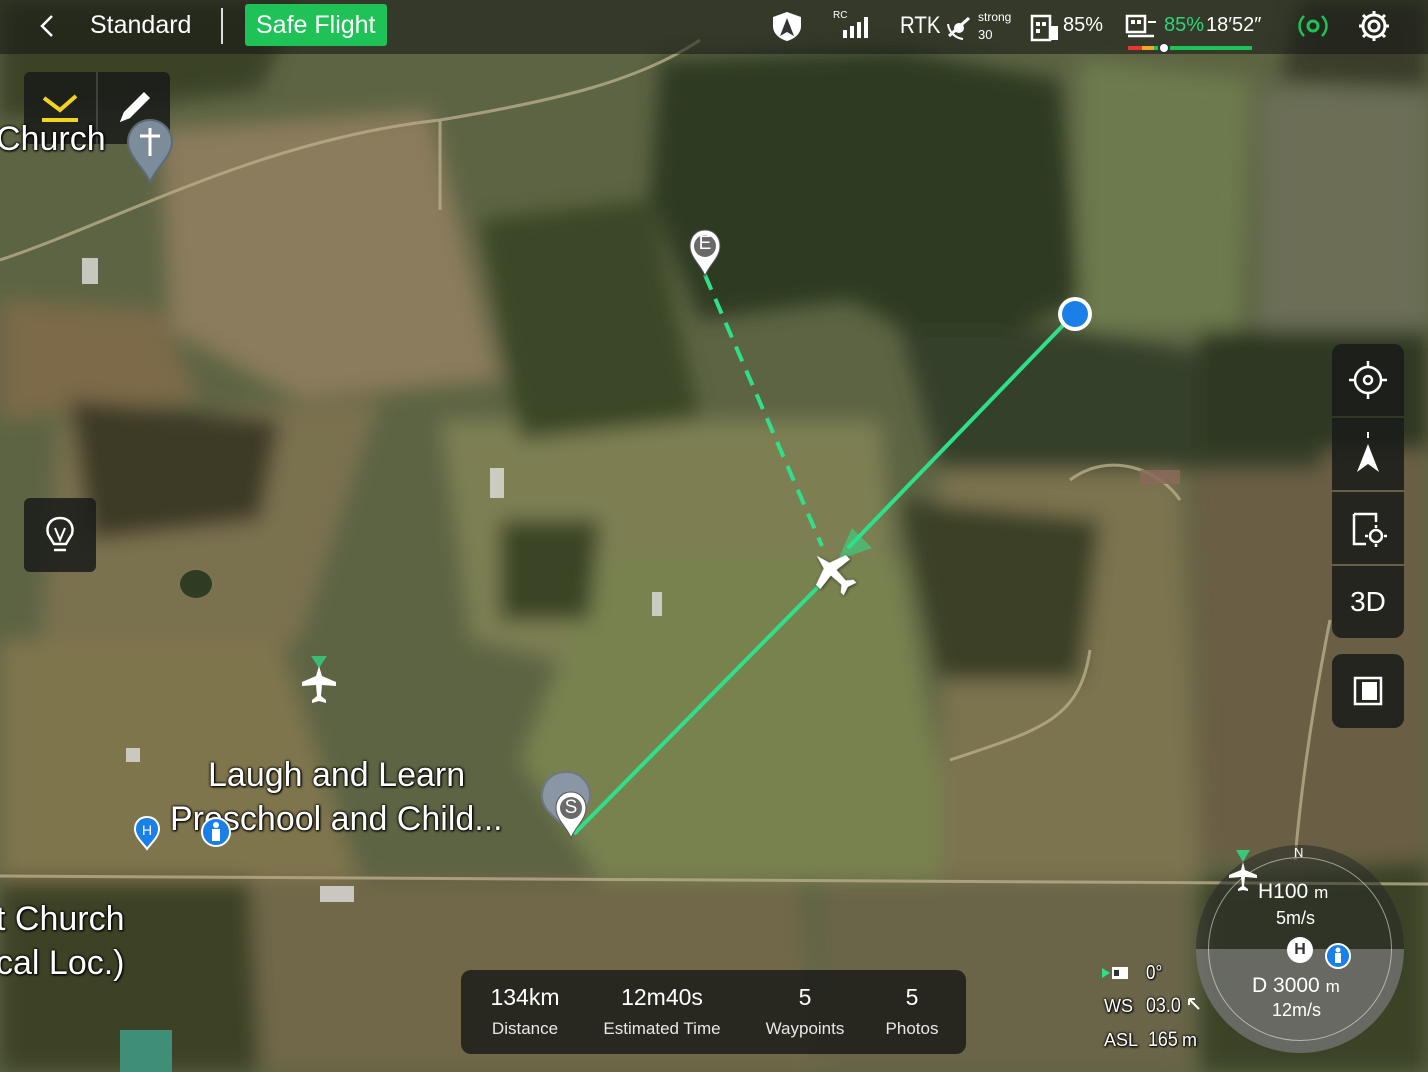 The height and width of the screenshot is (1072, 1428). Describe the element at coordinates (787, 28) in the screenshot. I see `geofence-shield-icon` at that location.